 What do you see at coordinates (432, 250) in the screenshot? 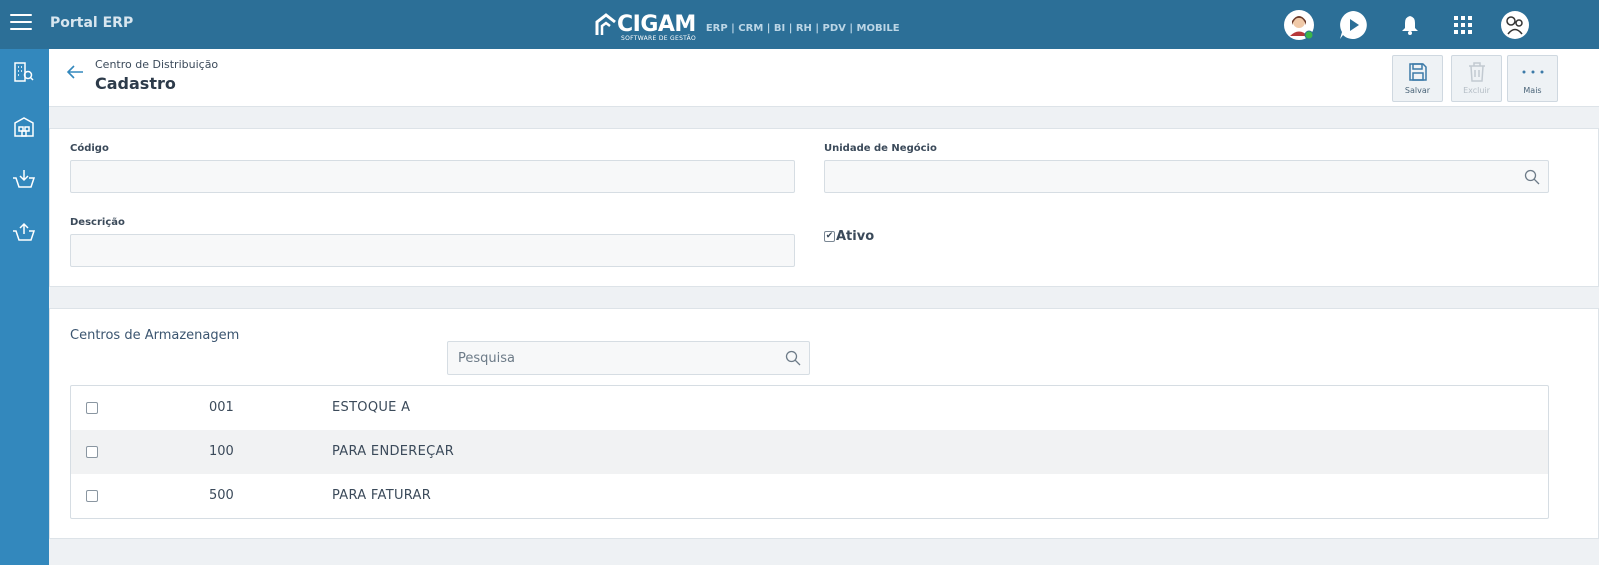
I see `descricao-field` at bounding box center [432, 250].